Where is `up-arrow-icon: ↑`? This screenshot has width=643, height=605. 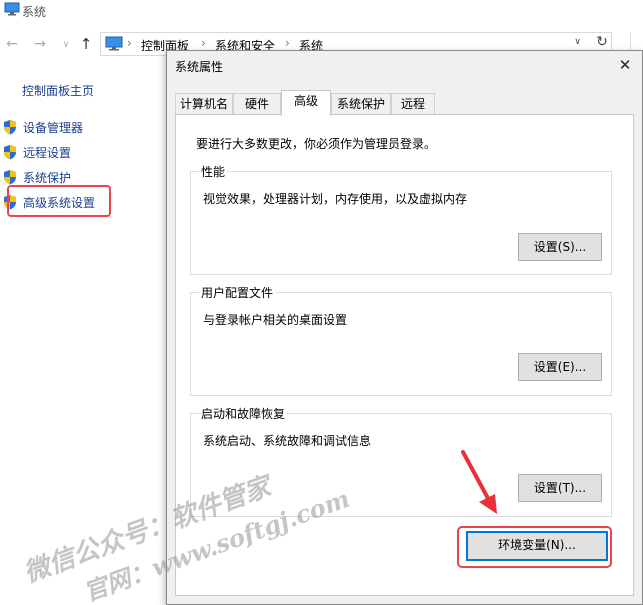
up-arrow-icon: ↑ is located at coordinates (86, 44).